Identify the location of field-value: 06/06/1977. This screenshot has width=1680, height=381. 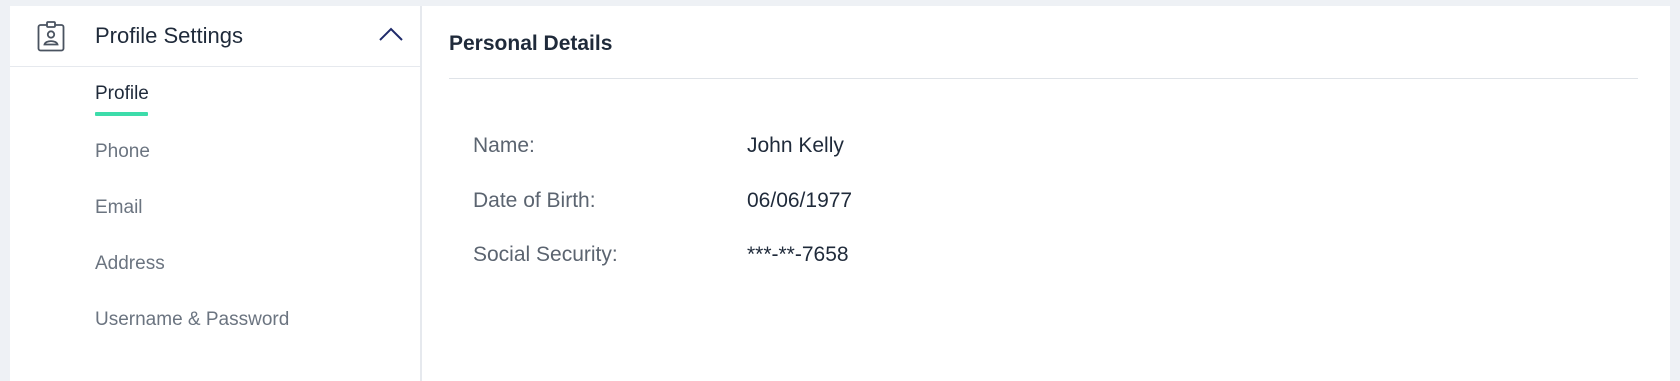
(800, 200).